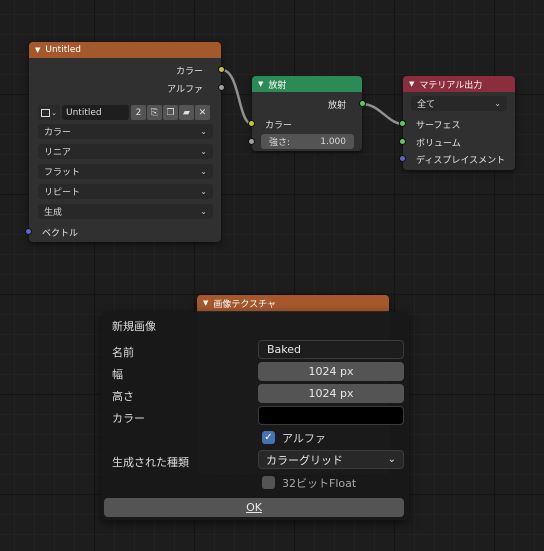 Image resolution: width=544 pixels, height=551 pixels. I want to click on interpolation-dropdown: リニア ⌄, so click(125, 151).